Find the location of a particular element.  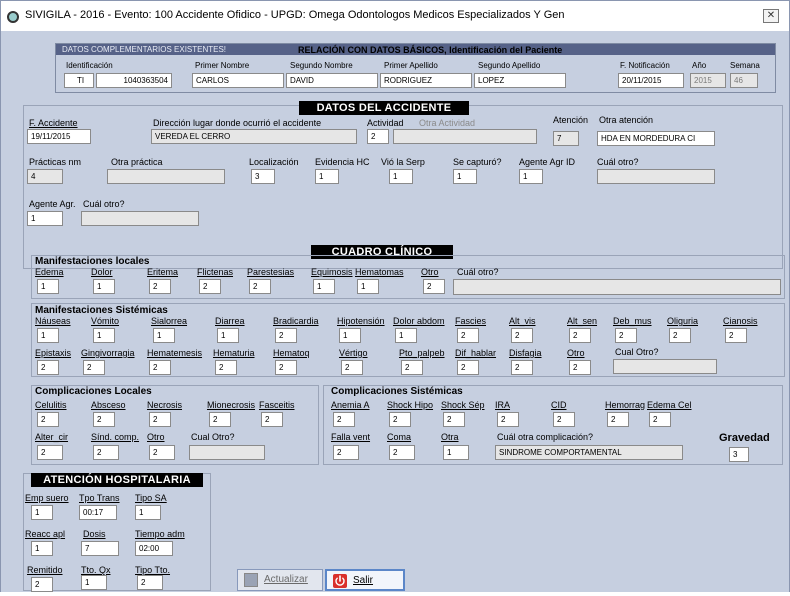

necrosis-field: 2 is located at coordinates (160, 419).